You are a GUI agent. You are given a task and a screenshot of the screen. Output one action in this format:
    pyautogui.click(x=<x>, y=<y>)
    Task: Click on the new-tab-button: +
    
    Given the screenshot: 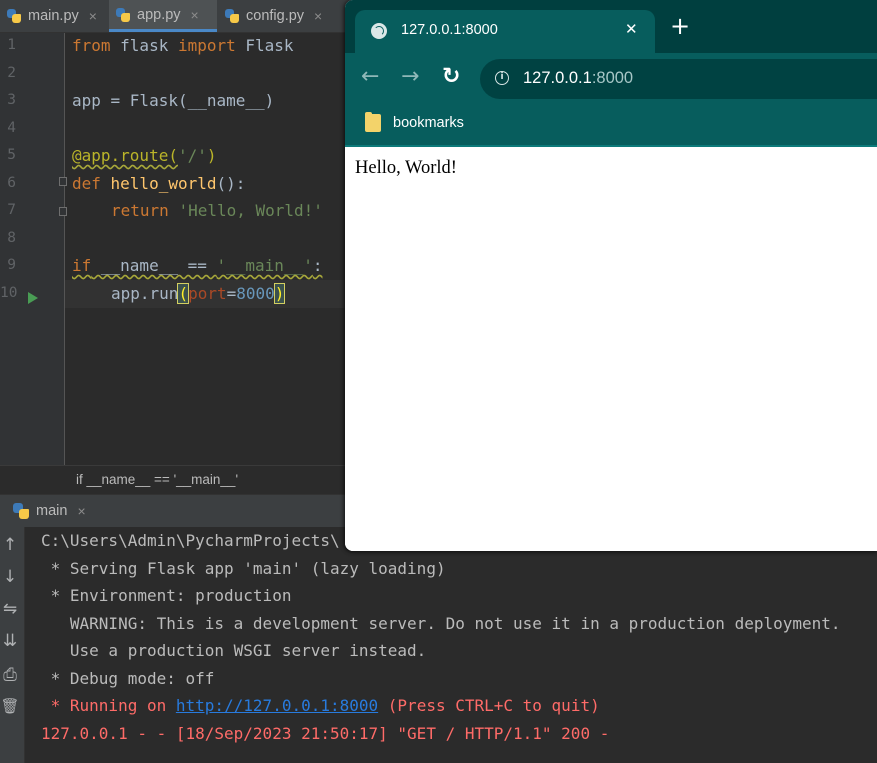 What is the action you would take?
    pyautogui.click(x=680, y=26)
    